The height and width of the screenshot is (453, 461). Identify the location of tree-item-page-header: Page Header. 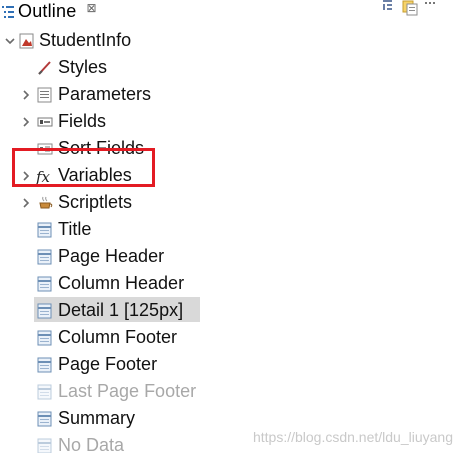
(230, 256).